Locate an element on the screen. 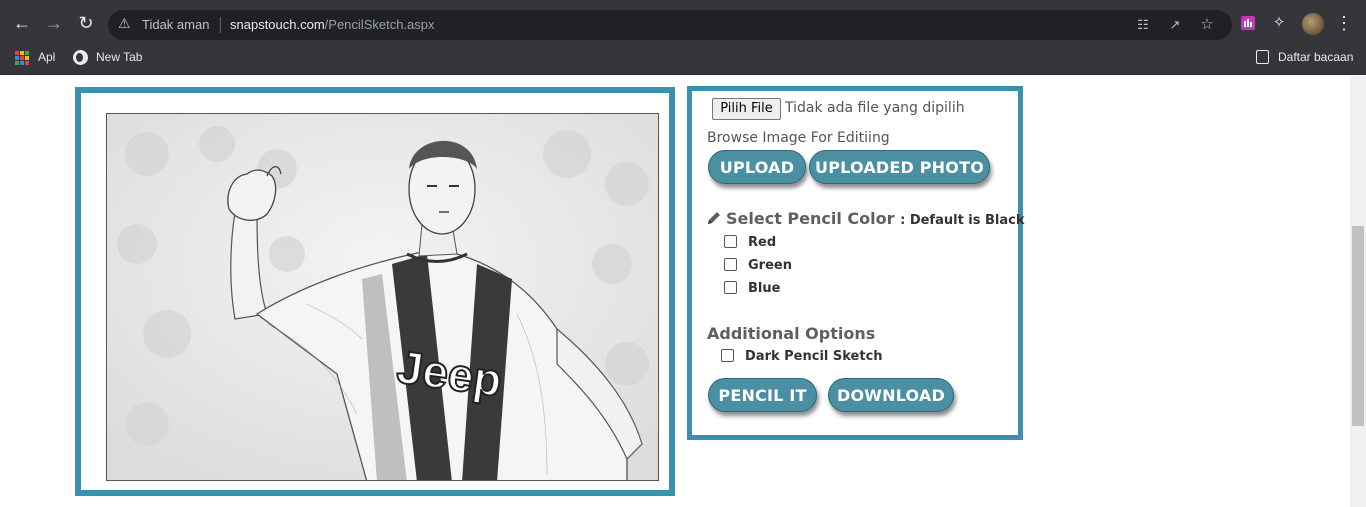 The width and height of the screenshot is (1366, 507). green-checkbox is located at coordinates (730, 264).